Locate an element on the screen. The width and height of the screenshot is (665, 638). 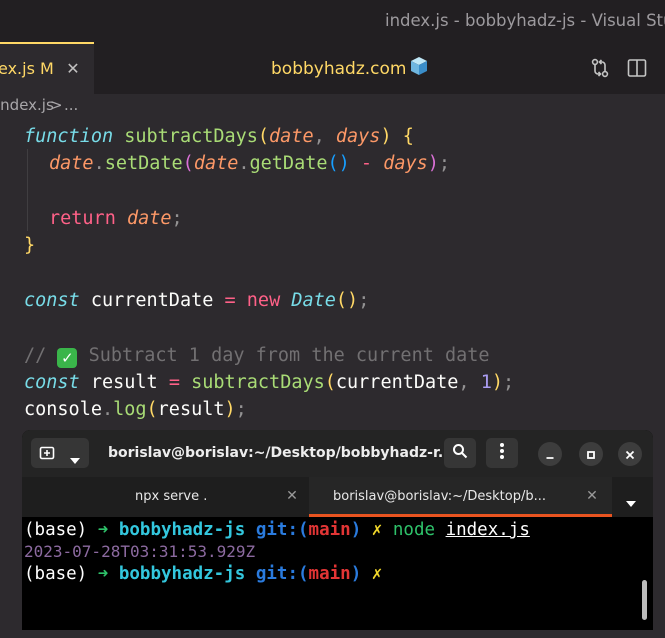
token-function-call: subtractDays is located at coordinates (258, 382).